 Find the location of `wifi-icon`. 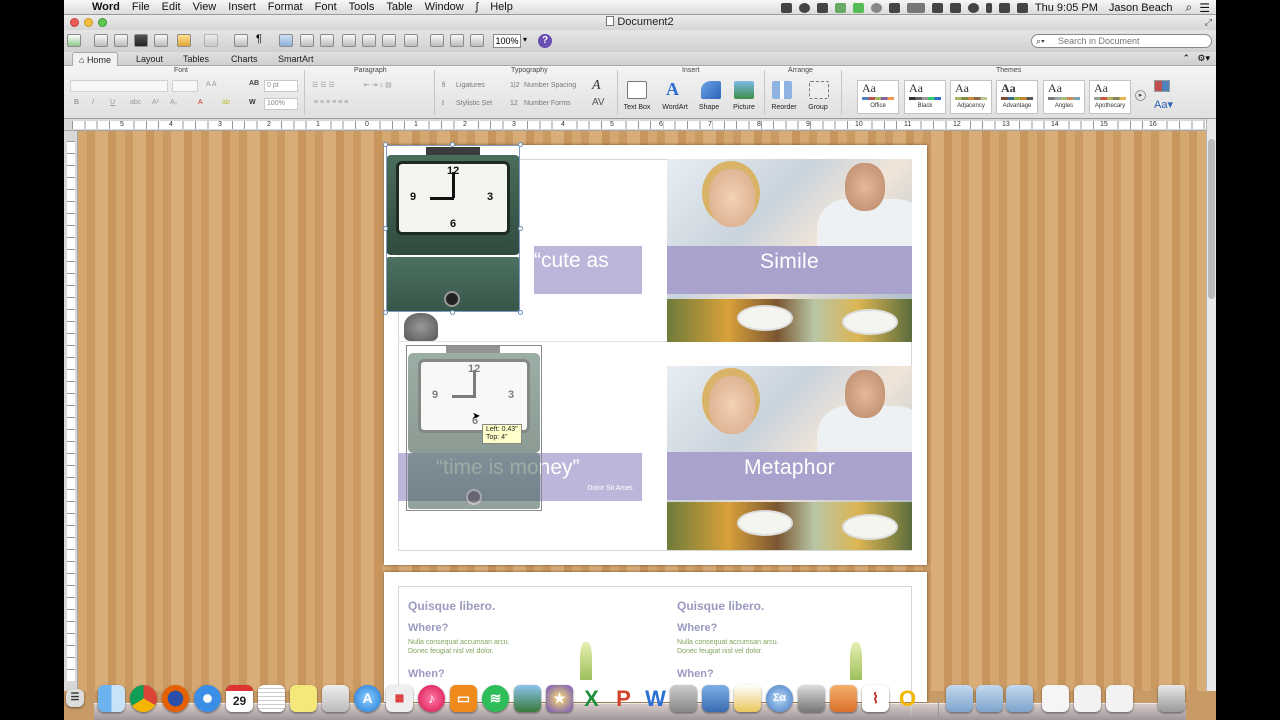

wifi-icon is located at coordinates (1004, 7).